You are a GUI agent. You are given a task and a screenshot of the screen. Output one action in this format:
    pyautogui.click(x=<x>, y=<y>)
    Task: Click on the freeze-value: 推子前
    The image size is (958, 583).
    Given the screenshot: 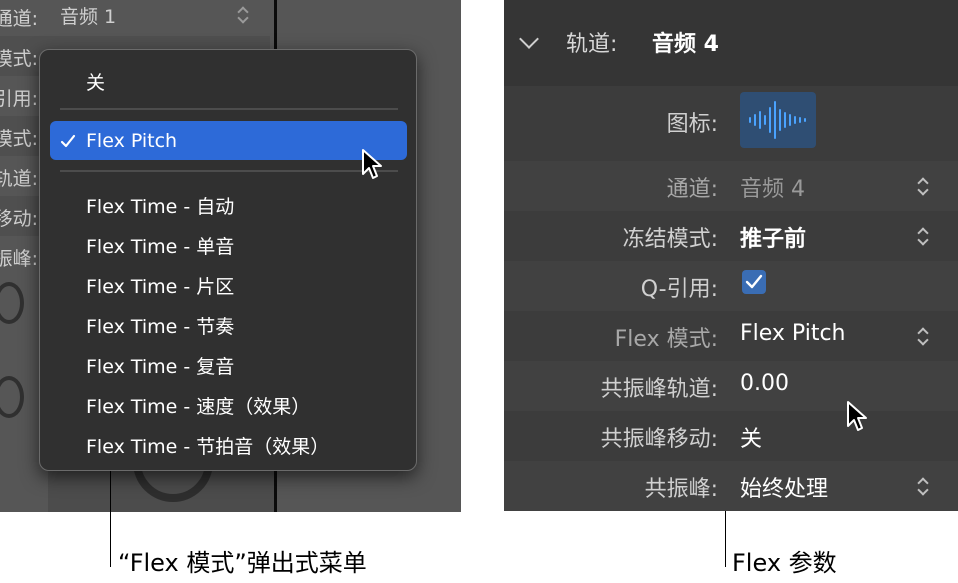 What is the action you would take?
    pyautogui.click(x=773, y=239)
    